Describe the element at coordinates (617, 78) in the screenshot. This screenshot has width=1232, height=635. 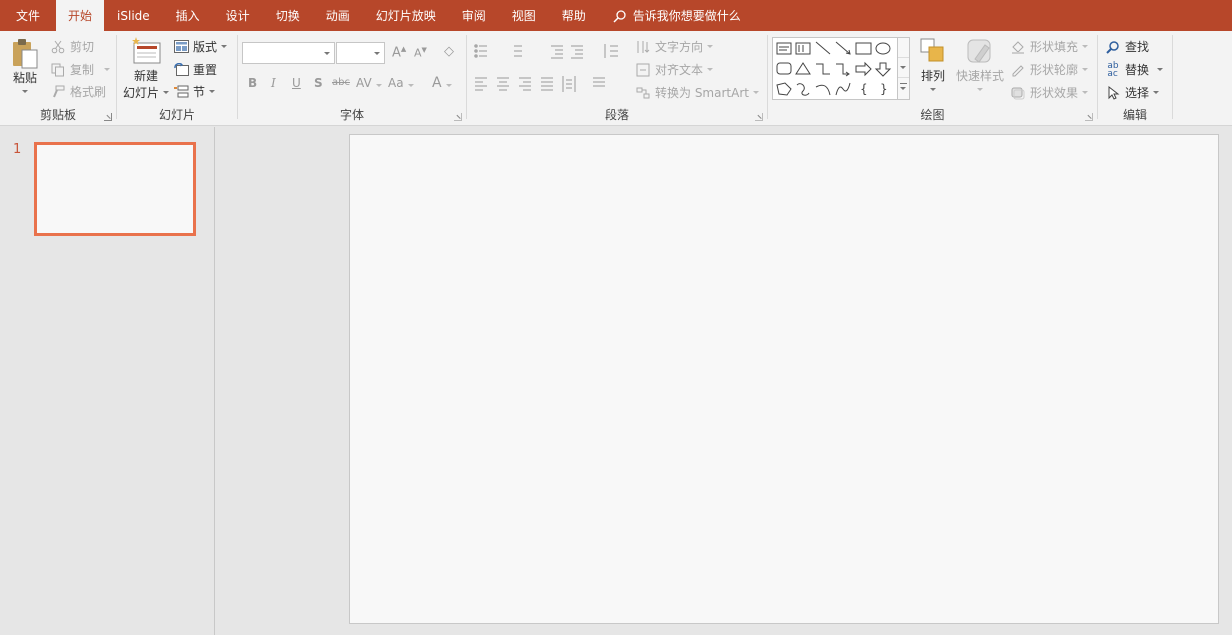
I see `paragraph-group: 文字方向 对齐文本 转换为 SmartArt 段落` at that location.